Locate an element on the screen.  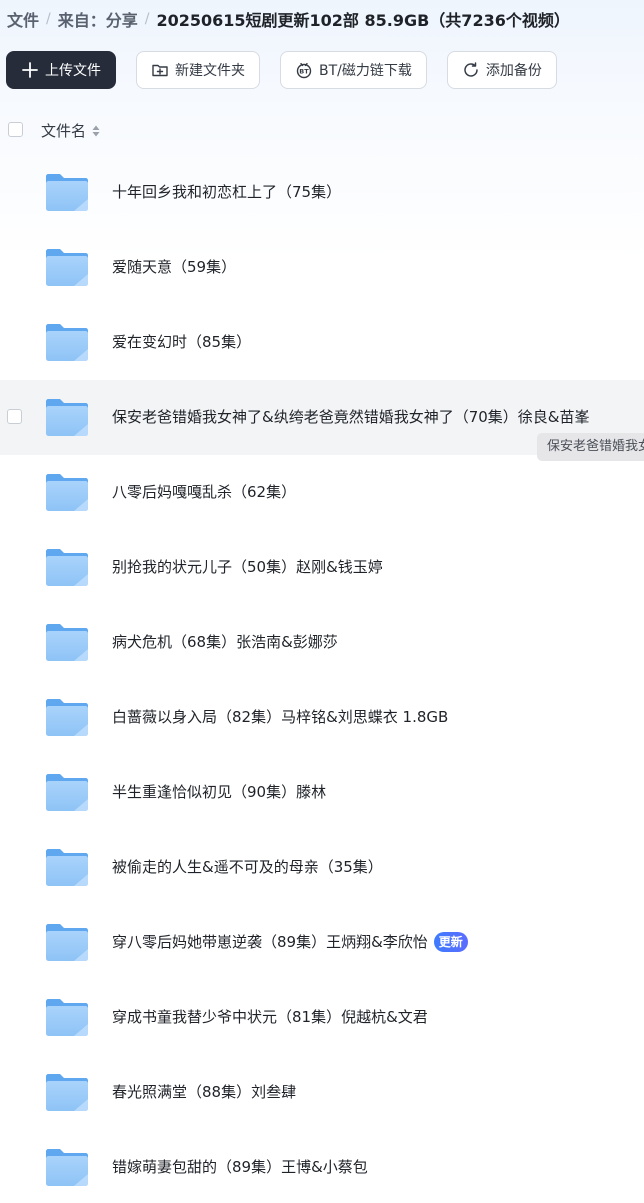
file-row: 十年回乡我和初恋杠上了（75集） is located at coordinates (322, 192).